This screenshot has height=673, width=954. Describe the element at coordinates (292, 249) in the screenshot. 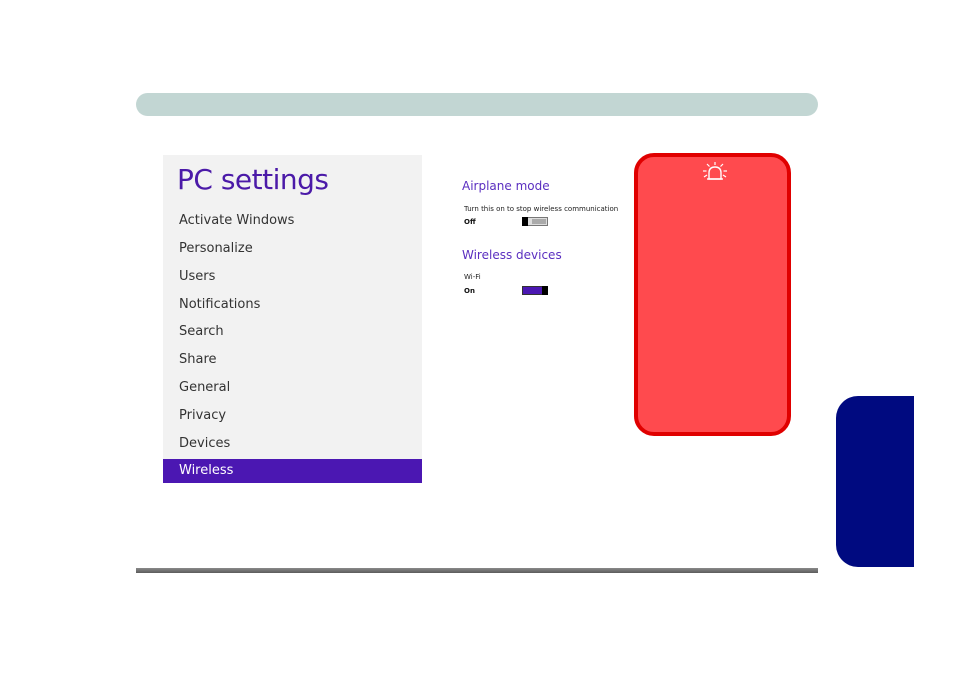

I see `nav-item-personalize: Personalize` at that location.